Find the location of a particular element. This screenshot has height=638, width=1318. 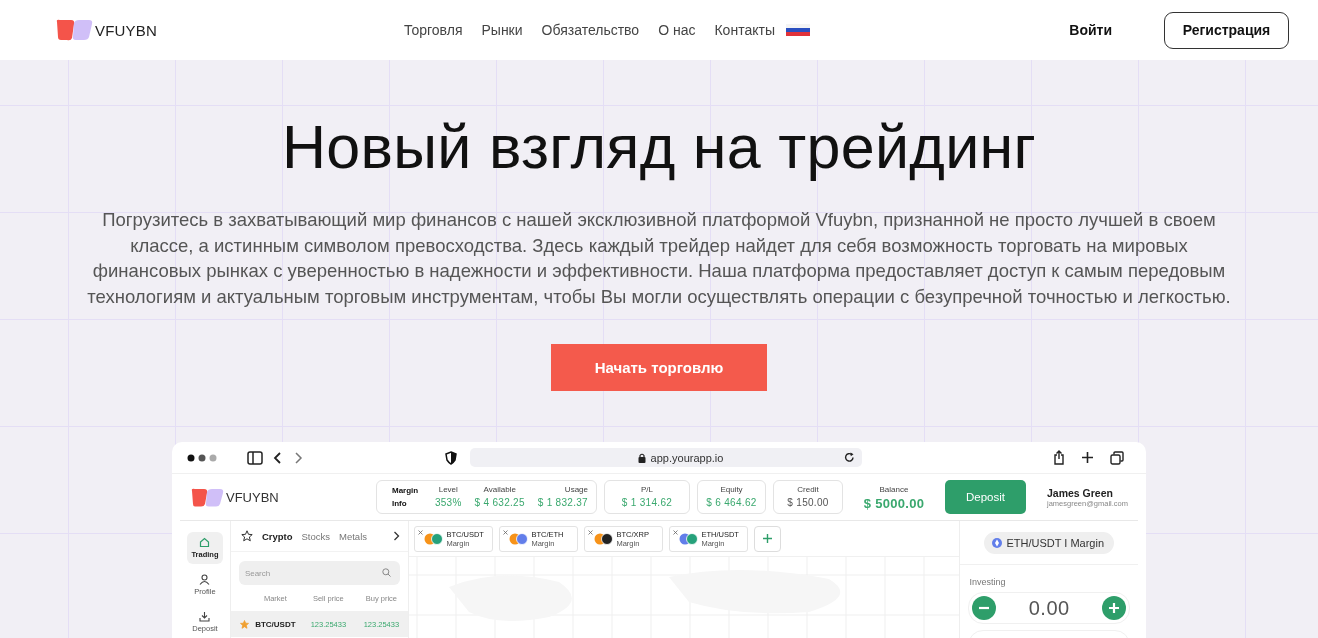

address-bar: app.yourapp.io is located at coordinates (666, 457).